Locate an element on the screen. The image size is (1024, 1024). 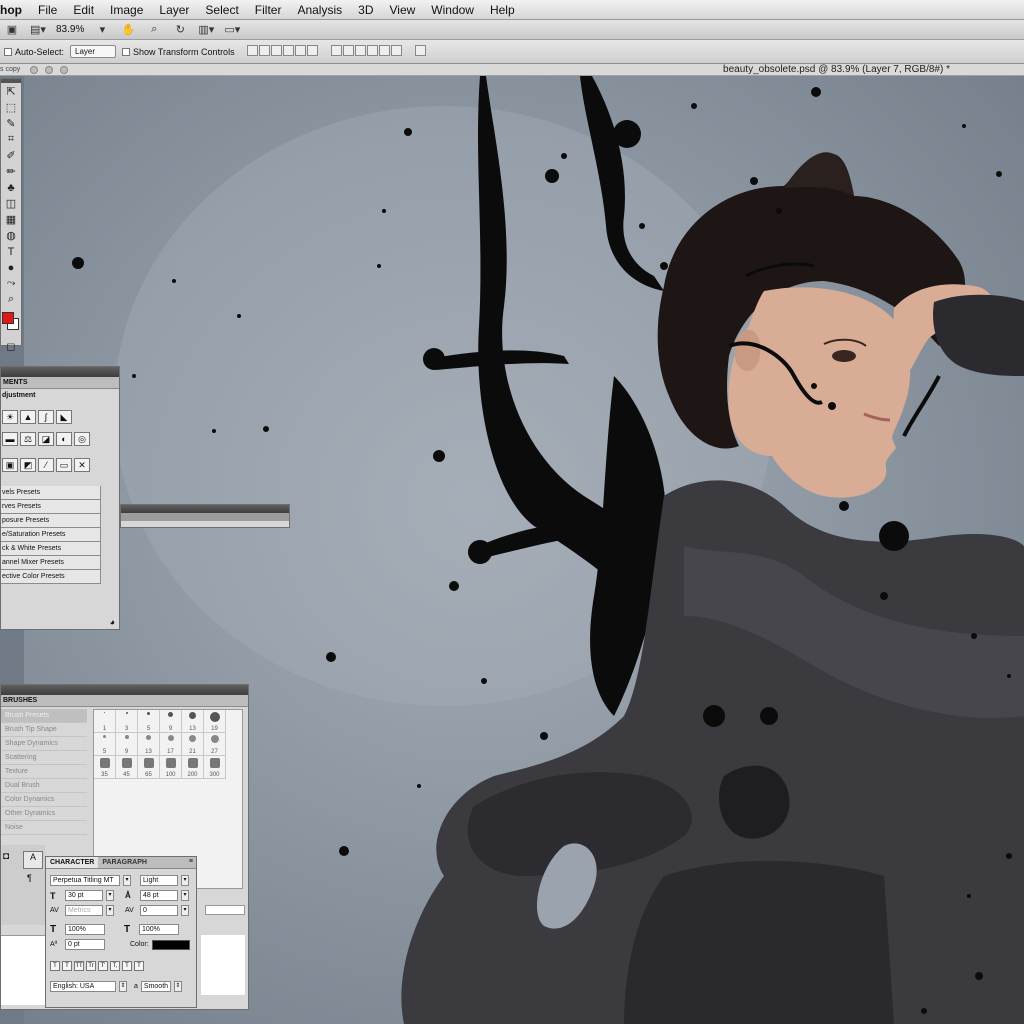
tab-paragraph: PARAGRAPH is located at coordinates (124, 862).